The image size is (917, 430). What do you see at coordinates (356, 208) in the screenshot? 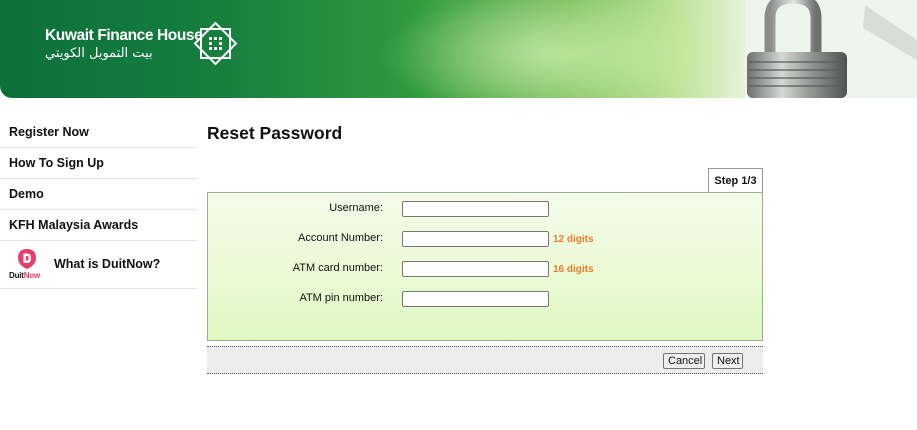
I see `username-label: Username:` at bounding box center [356, 208].